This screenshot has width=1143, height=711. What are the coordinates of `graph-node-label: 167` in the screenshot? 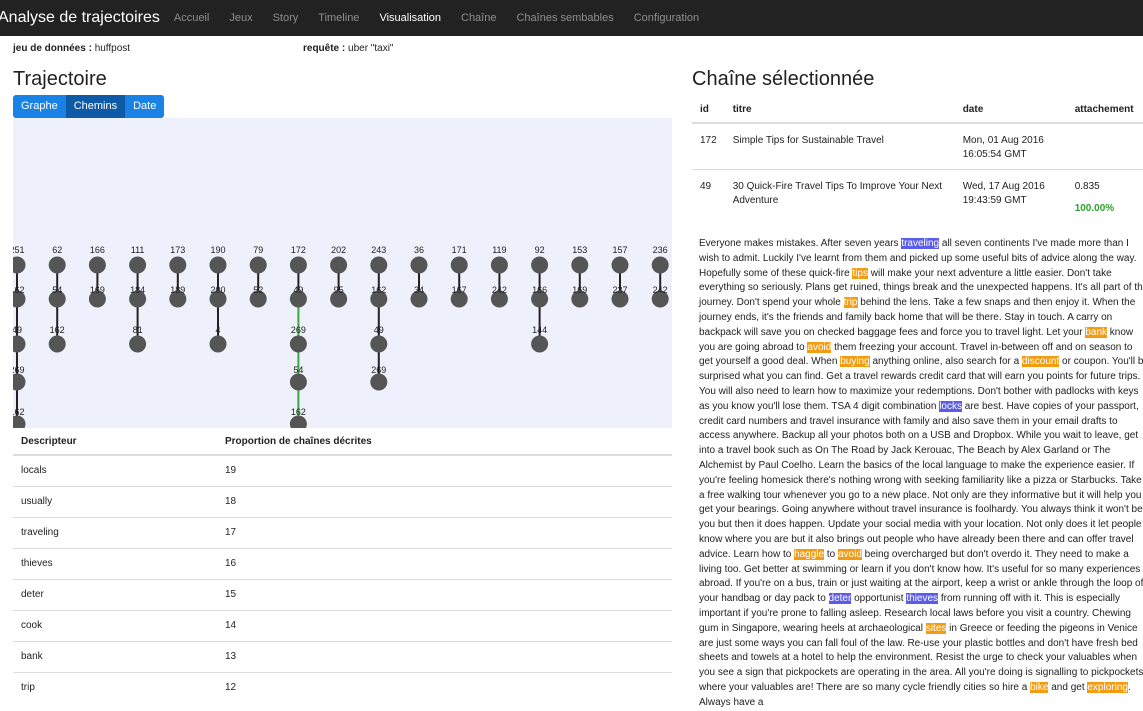 It's located at (459, 290).